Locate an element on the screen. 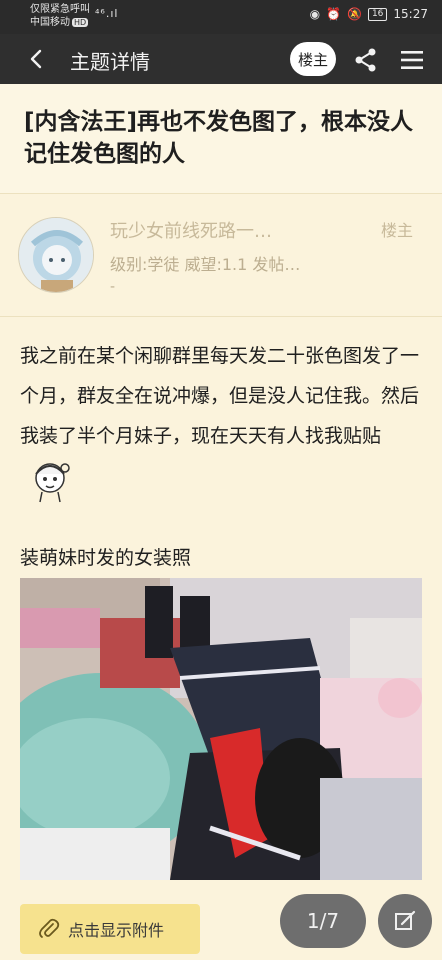 The image size is (442, 960). signal-text: ⁴⁶.ıl is located at coordinates (107, 13).